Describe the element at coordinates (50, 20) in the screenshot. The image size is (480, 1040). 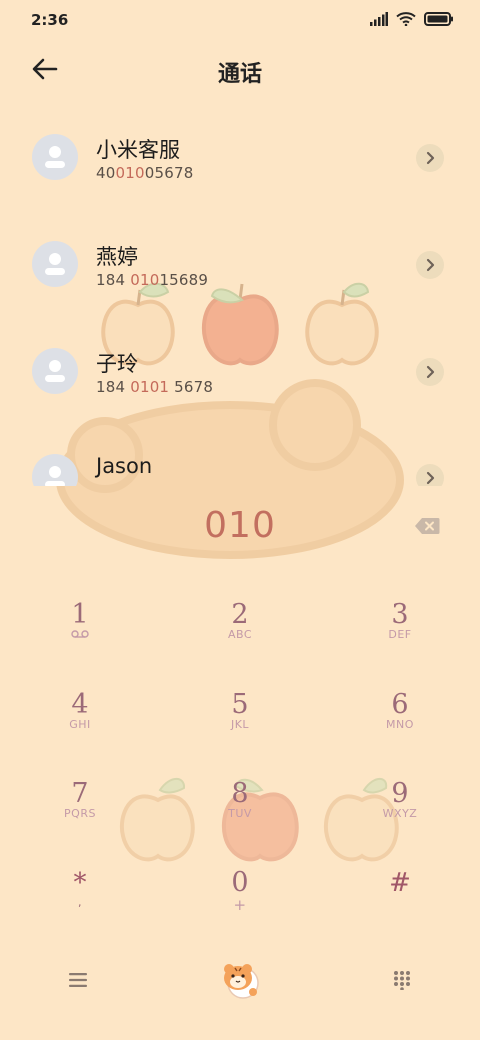
I see `status-time: 2:36` at that location.